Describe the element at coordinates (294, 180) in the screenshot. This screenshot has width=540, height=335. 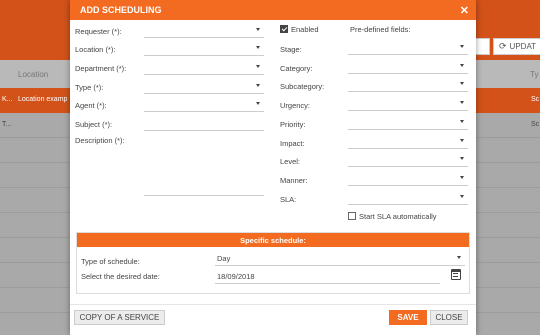
I see `manner-label: Manner:` at that location.